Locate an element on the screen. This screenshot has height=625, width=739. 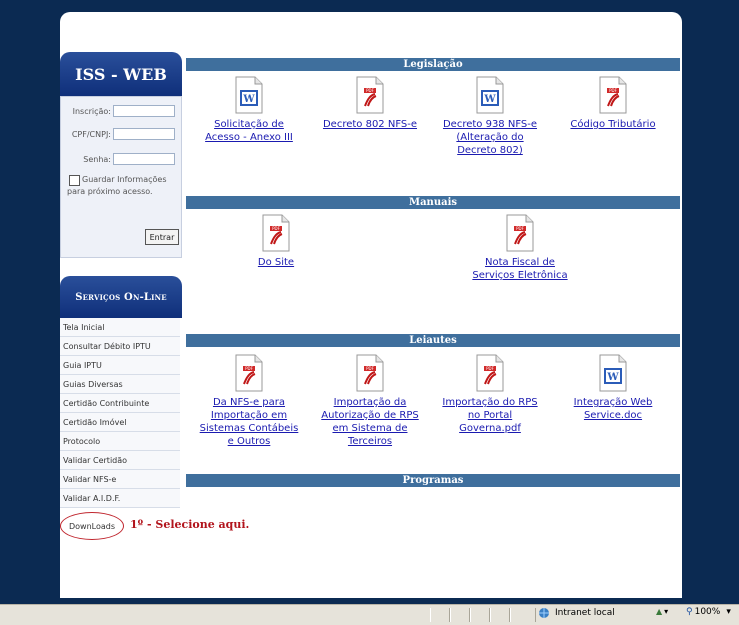
intranet-globe-icon is located at coordinates (544, 613).